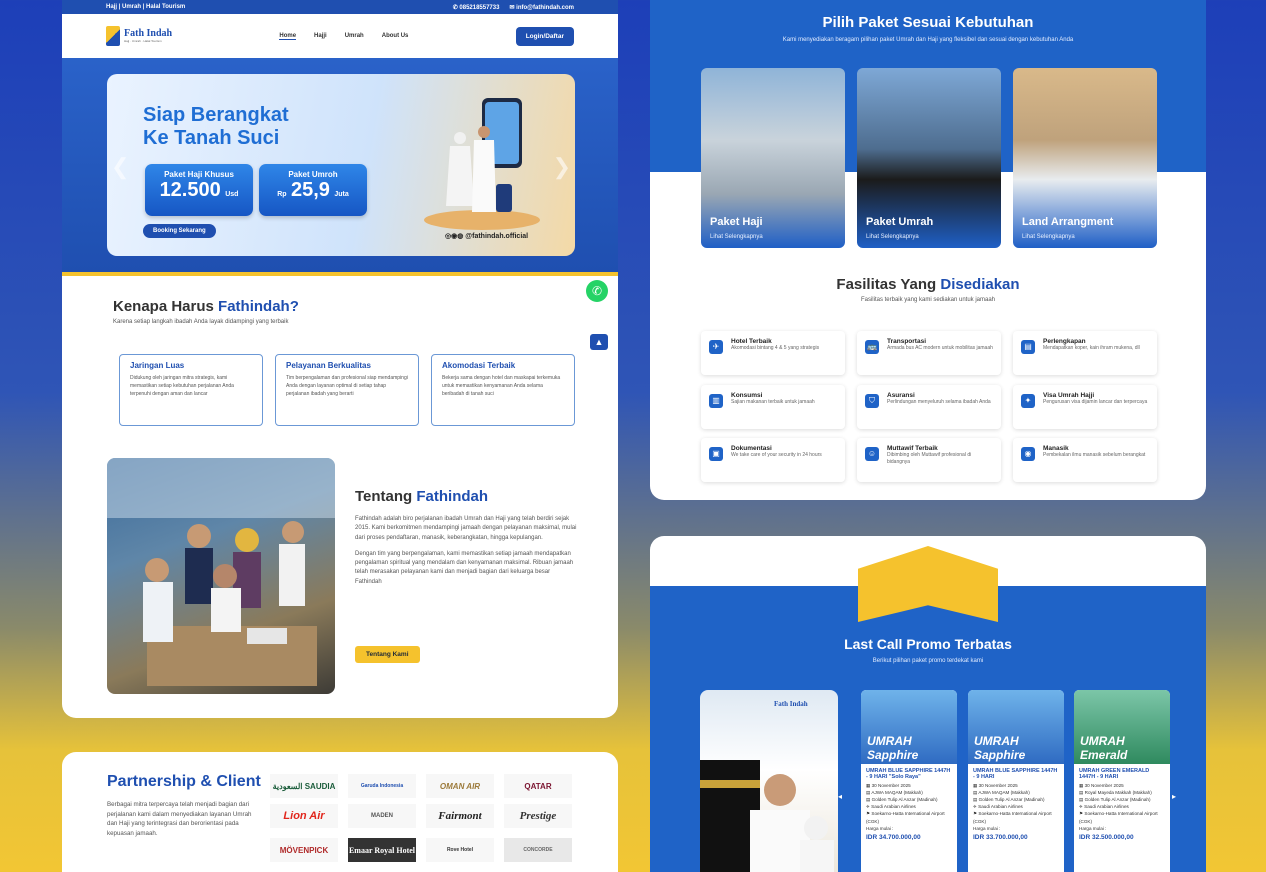 This screenshot has width=1266, height=872. Describe the element at coordinates (1114, 774) in the screenshot. I see `promo-package-title: UMRAH GREEN EMERALD 1447H - 9 HARI` at that location.